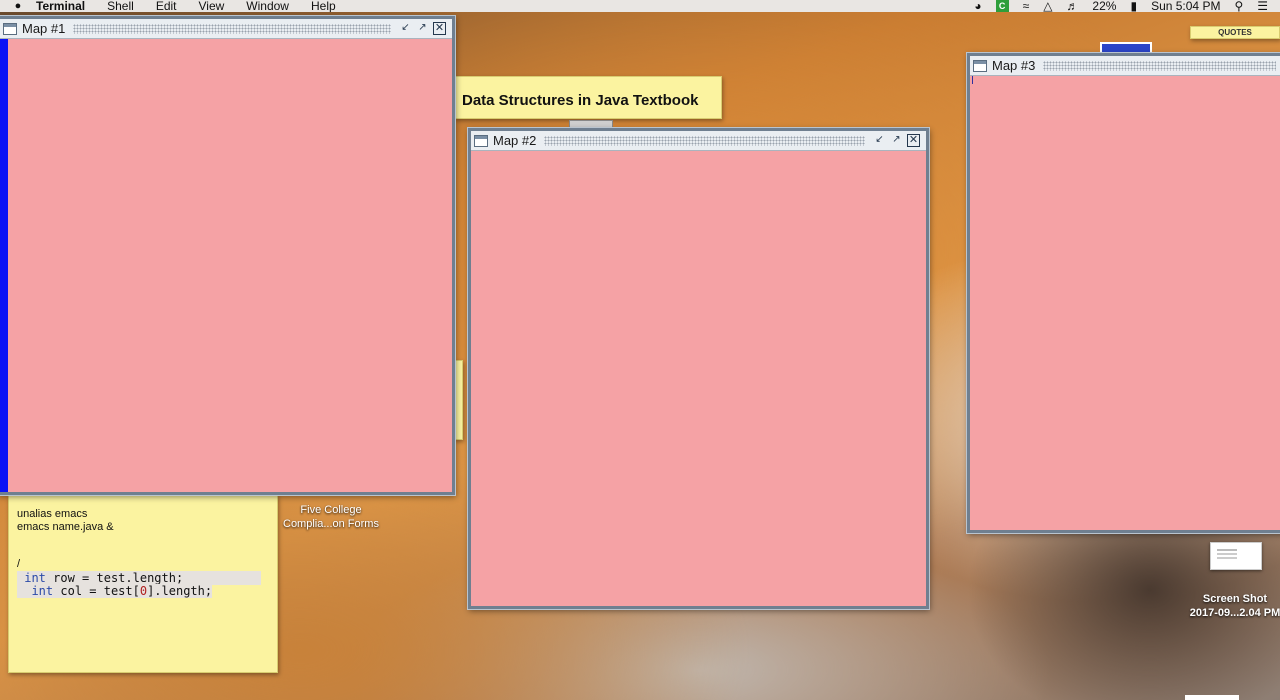  Describe the element at coordinates (114, 578) in the screenshot. I see `code-text: row = test.length;` at that location.